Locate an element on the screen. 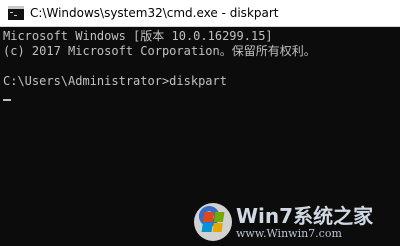  window-title: C:\Windows\system32\cmd.exe - diskpart is located at coordinates (154, 13).